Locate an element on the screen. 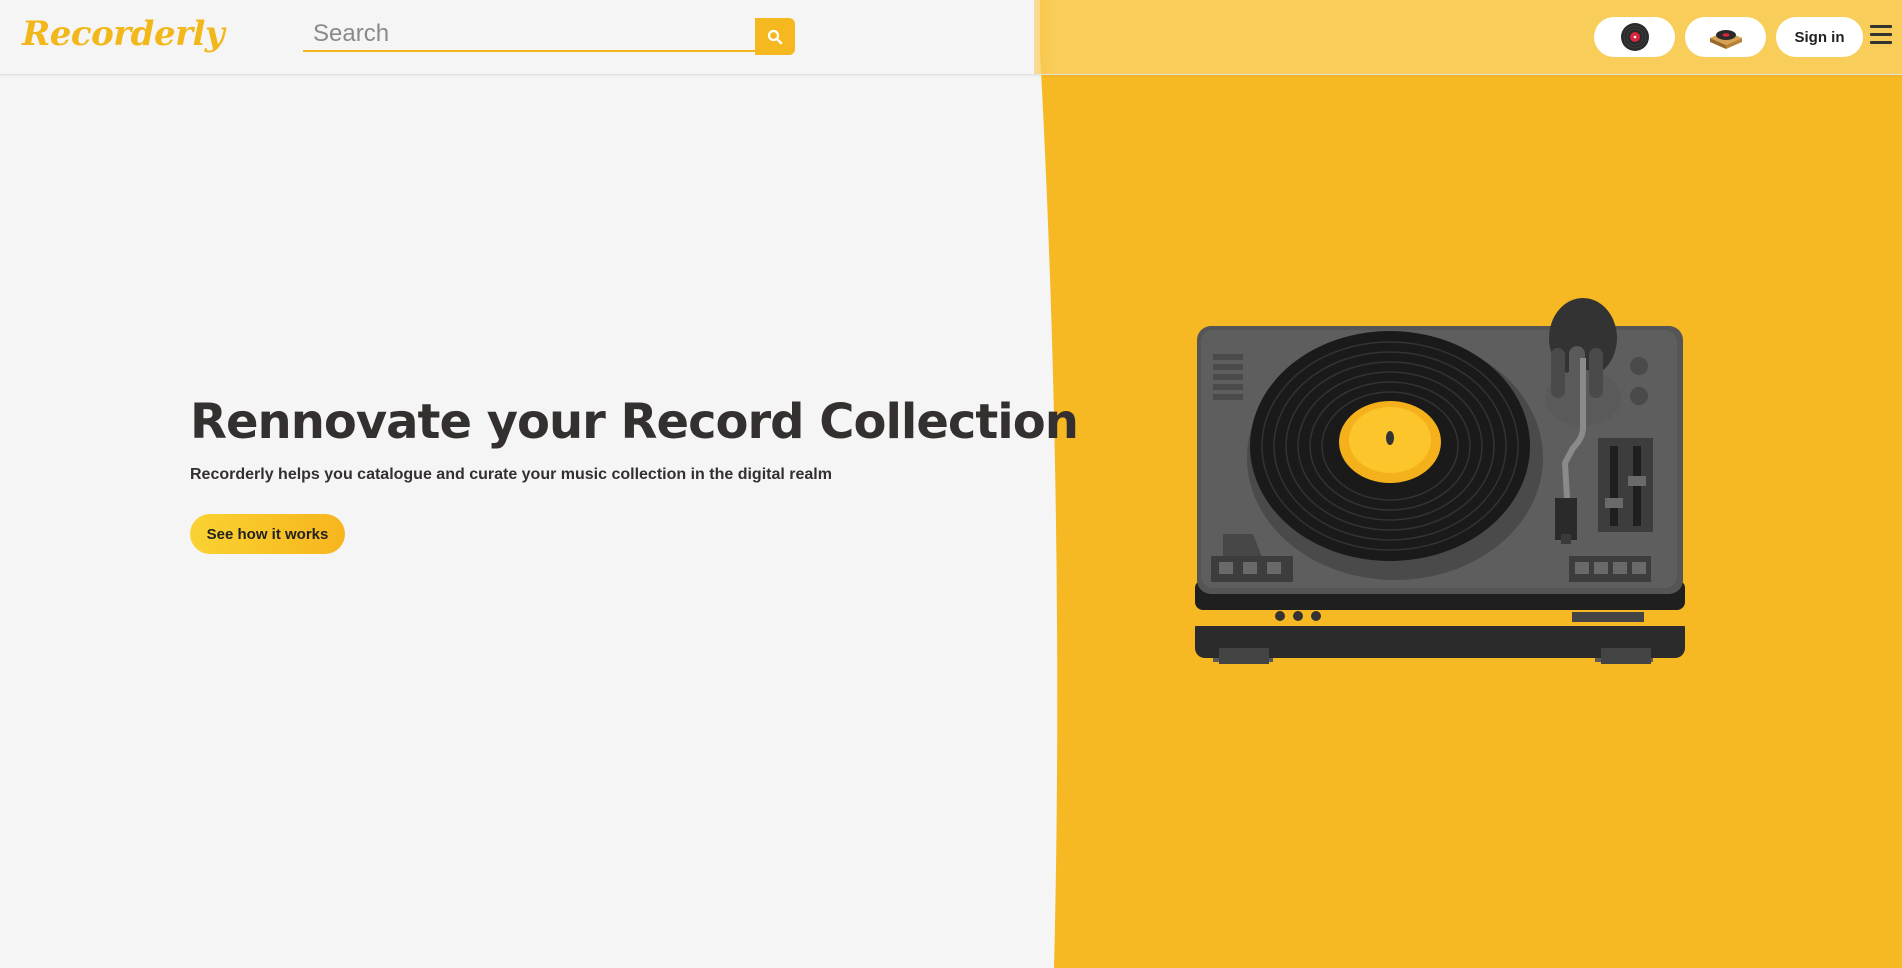 The height and width of the screenshot is (968, 1902). records-nav-button is located at coordinates (1634, 37).